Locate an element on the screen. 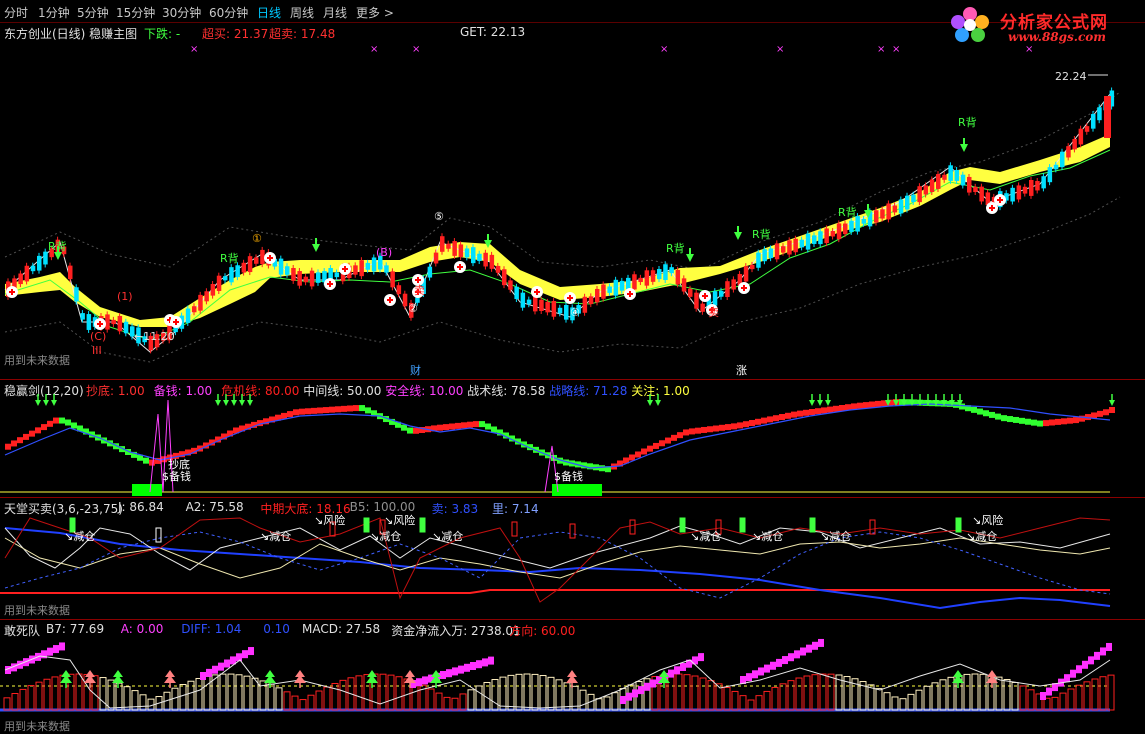 The height and width of the screenshot is (734, 1145). sell-arrow-icon is located at coordinates (738, 236).